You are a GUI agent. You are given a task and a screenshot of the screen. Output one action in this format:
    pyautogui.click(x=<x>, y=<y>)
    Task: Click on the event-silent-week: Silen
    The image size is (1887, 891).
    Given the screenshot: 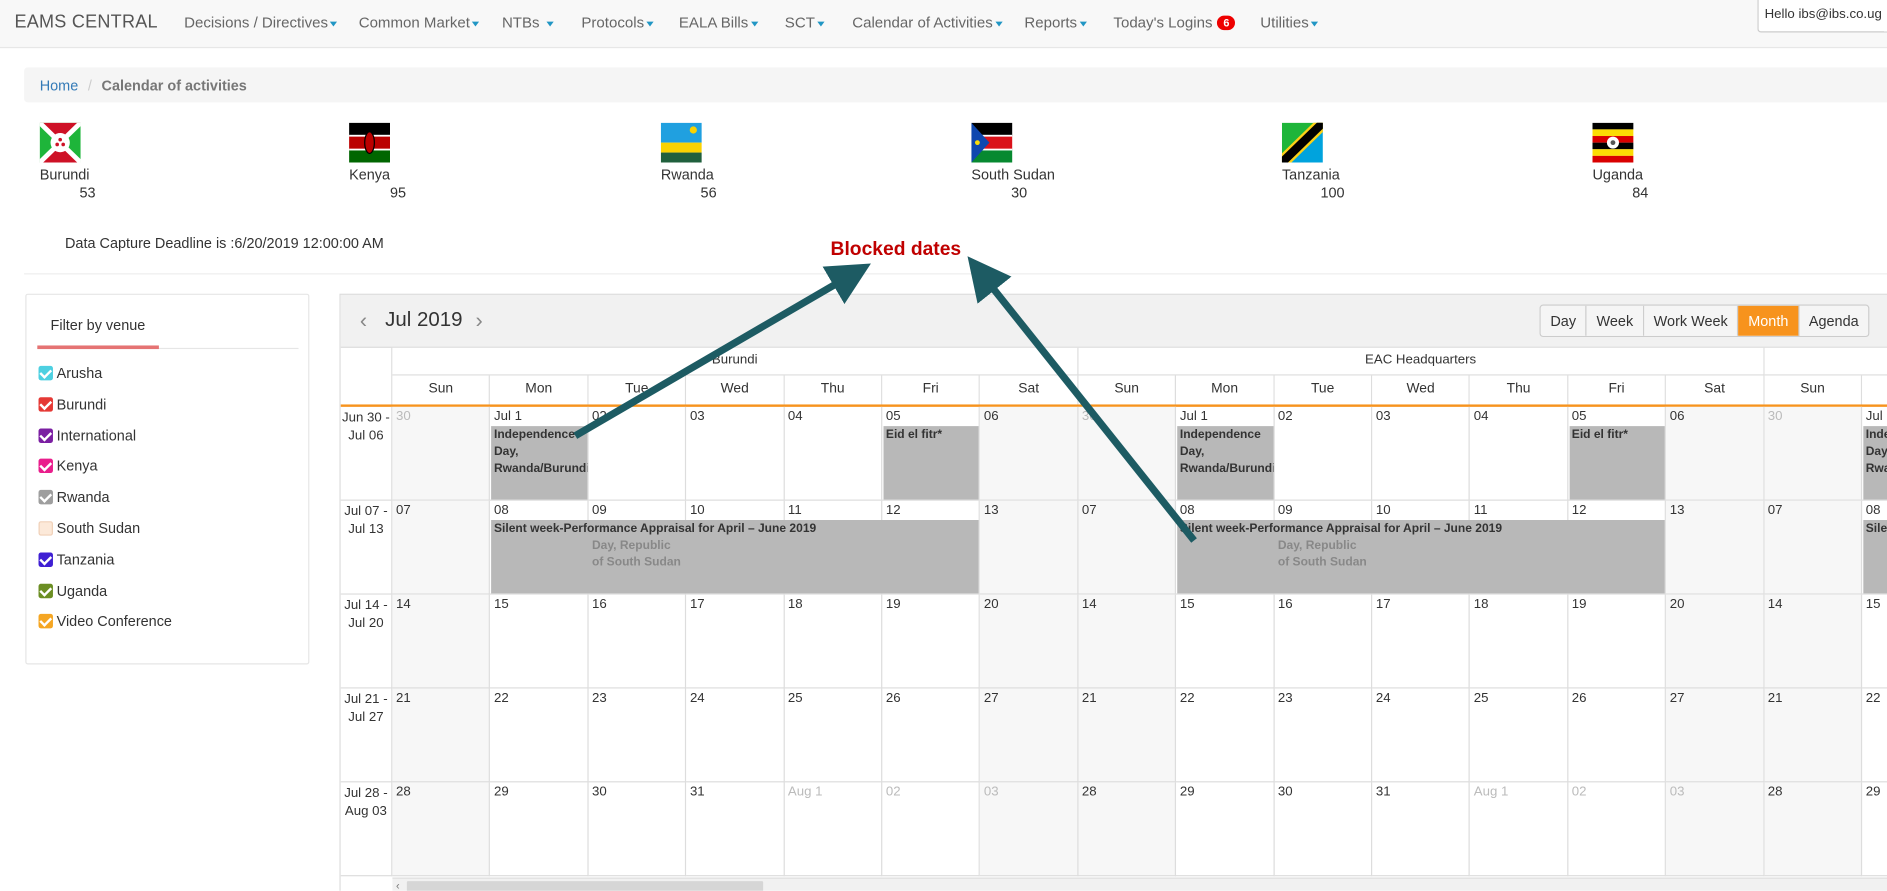 What is the action you would take?
    pyautogui.click(x=1875, y=556)
    